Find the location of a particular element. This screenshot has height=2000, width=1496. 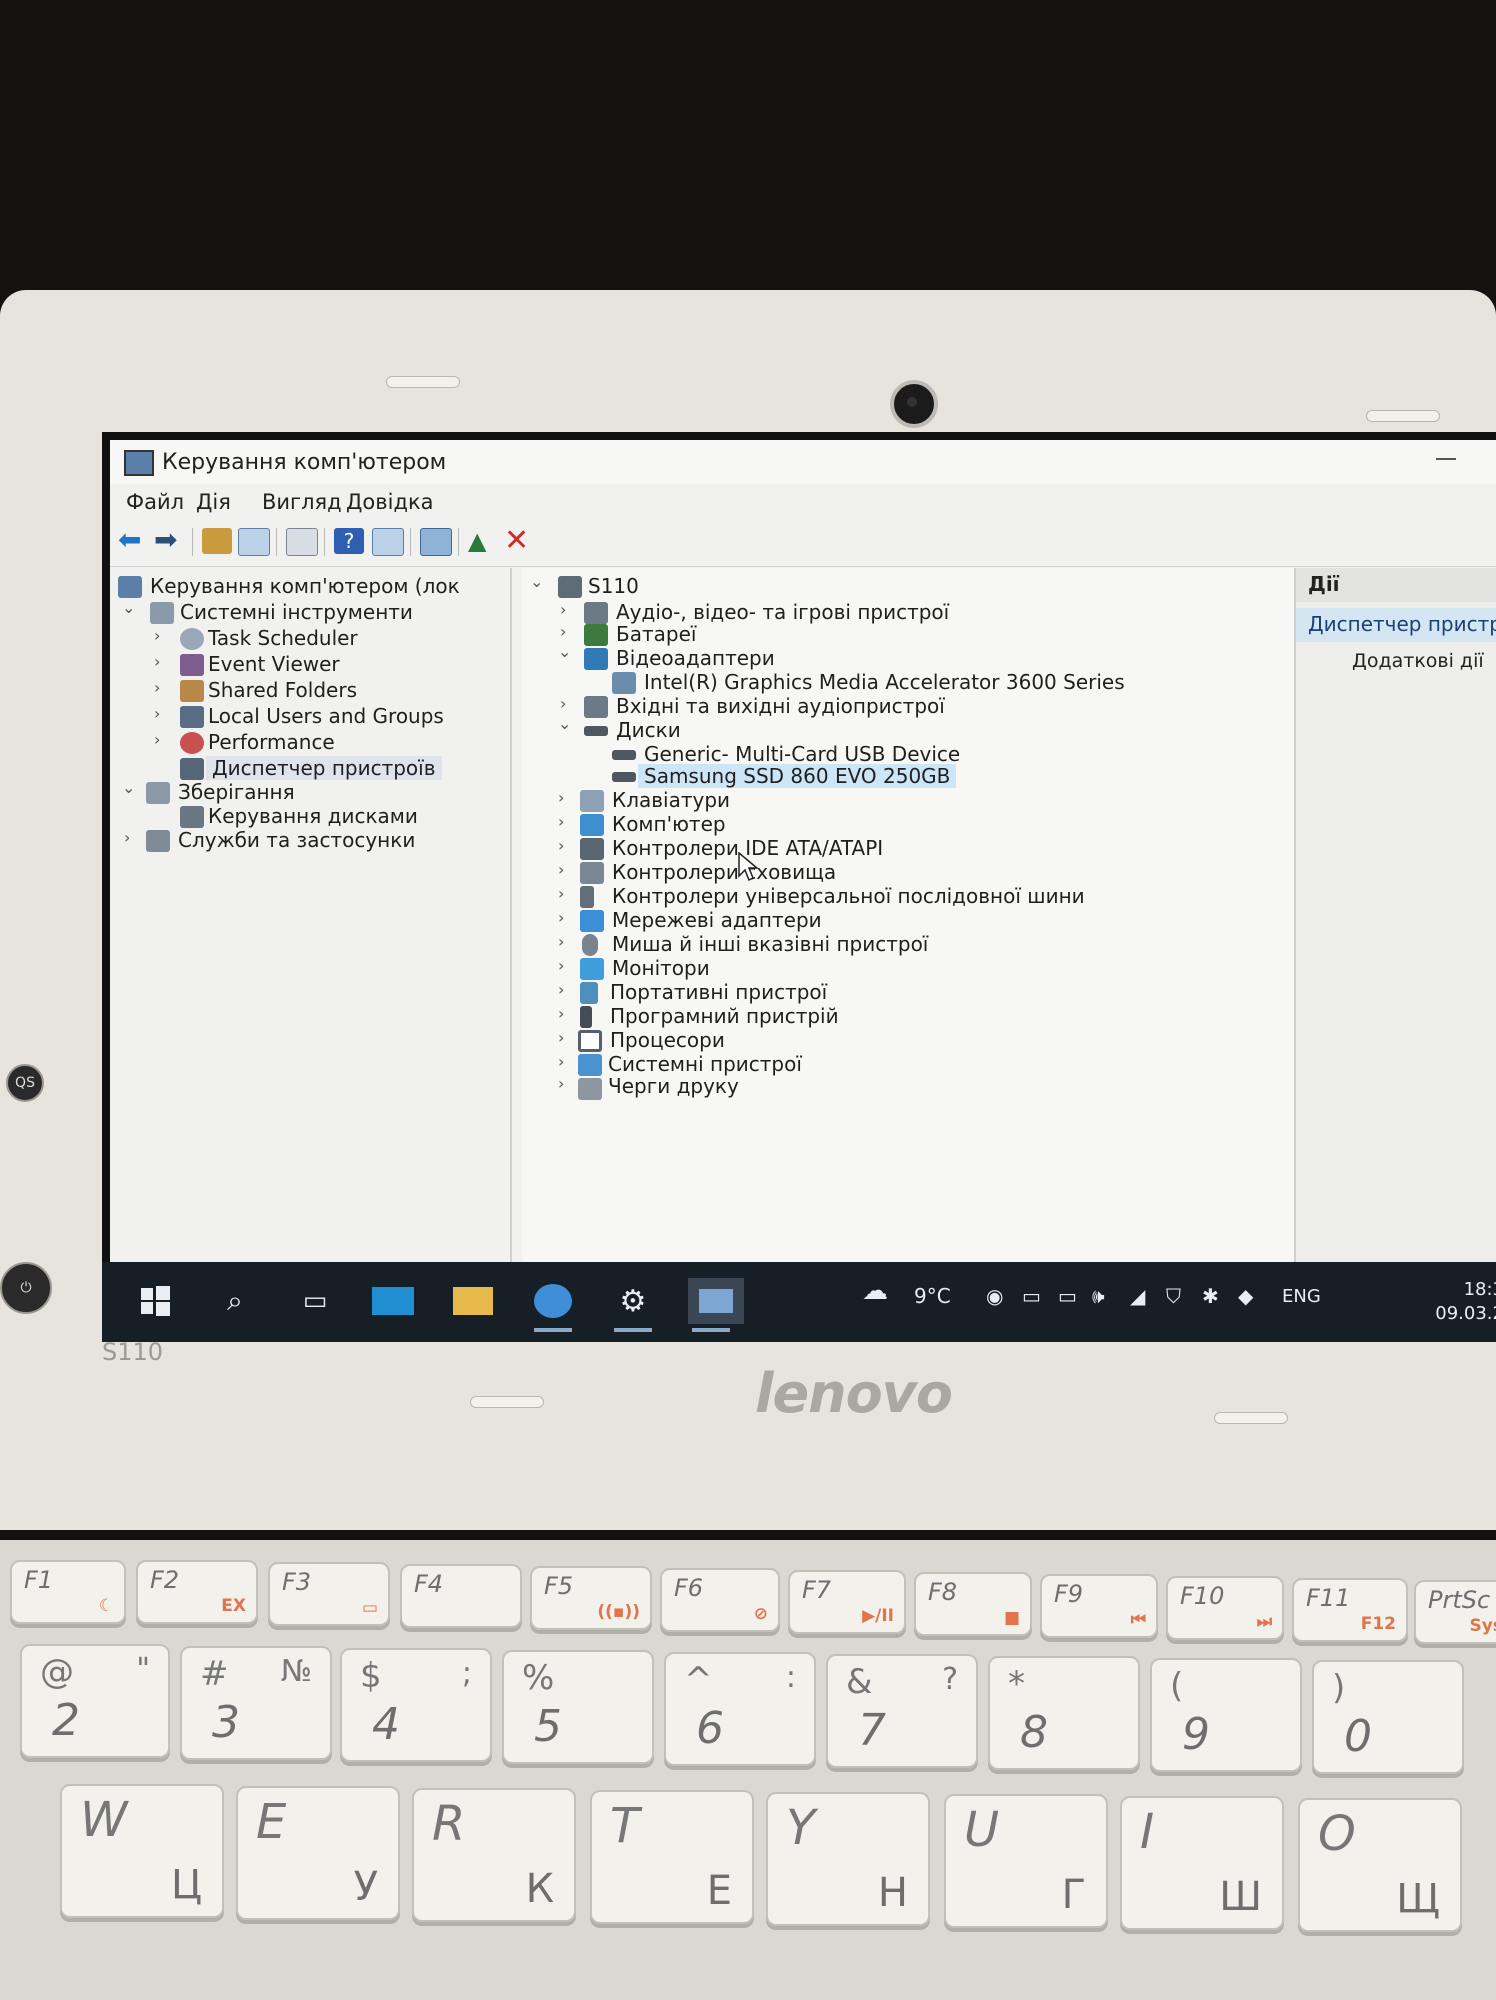

device-generic-card: Generic- Multi-Card USB Device is located at coordinates (802, 754).